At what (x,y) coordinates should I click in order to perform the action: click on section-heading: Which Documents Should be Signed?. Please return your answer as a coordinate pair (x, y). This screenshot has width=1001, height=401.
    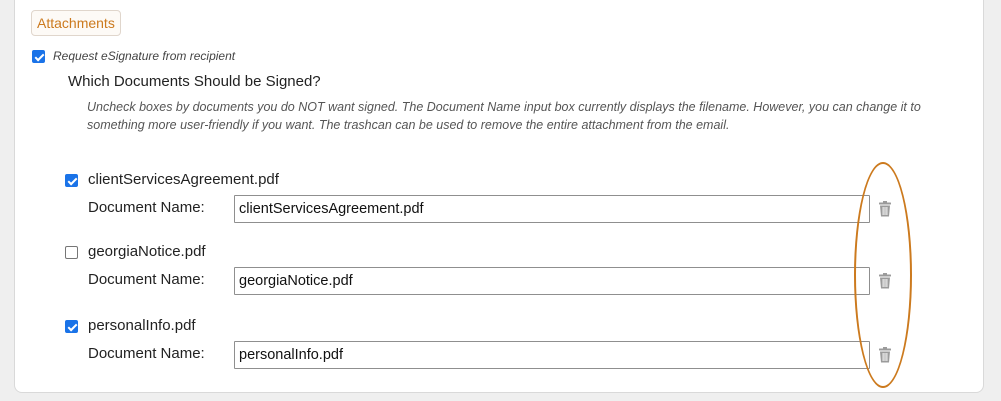
    Looking at the image, I should click on (194, 81).